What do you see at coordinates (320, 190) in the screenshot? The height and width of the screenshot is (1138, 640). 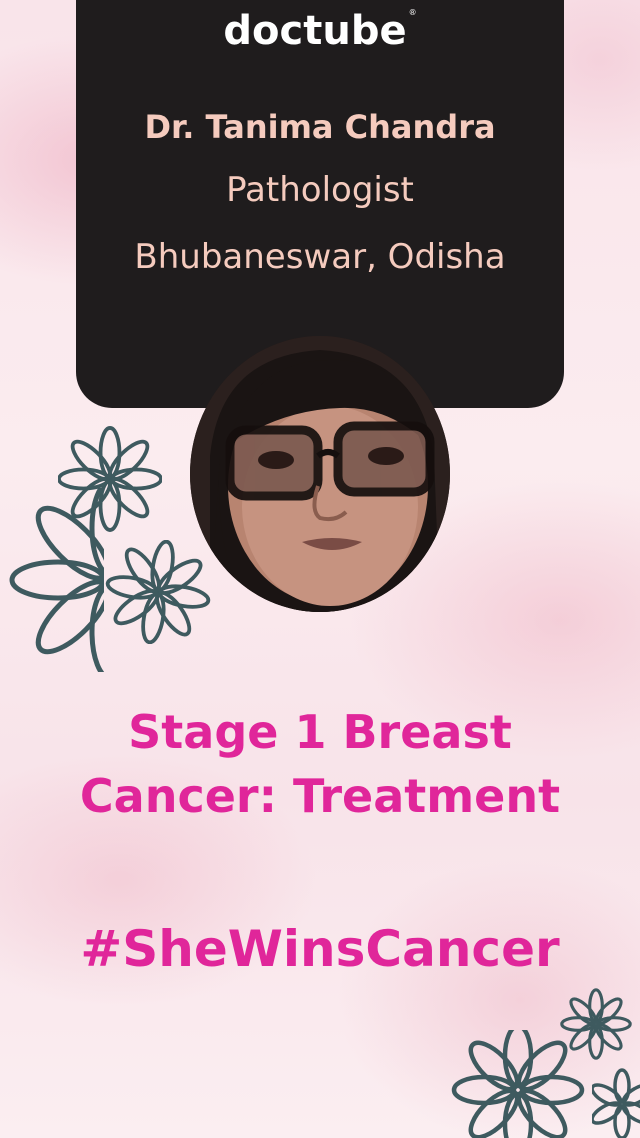 I see `doctor-specialty: Pathologist` at bounding box center [320, 190].